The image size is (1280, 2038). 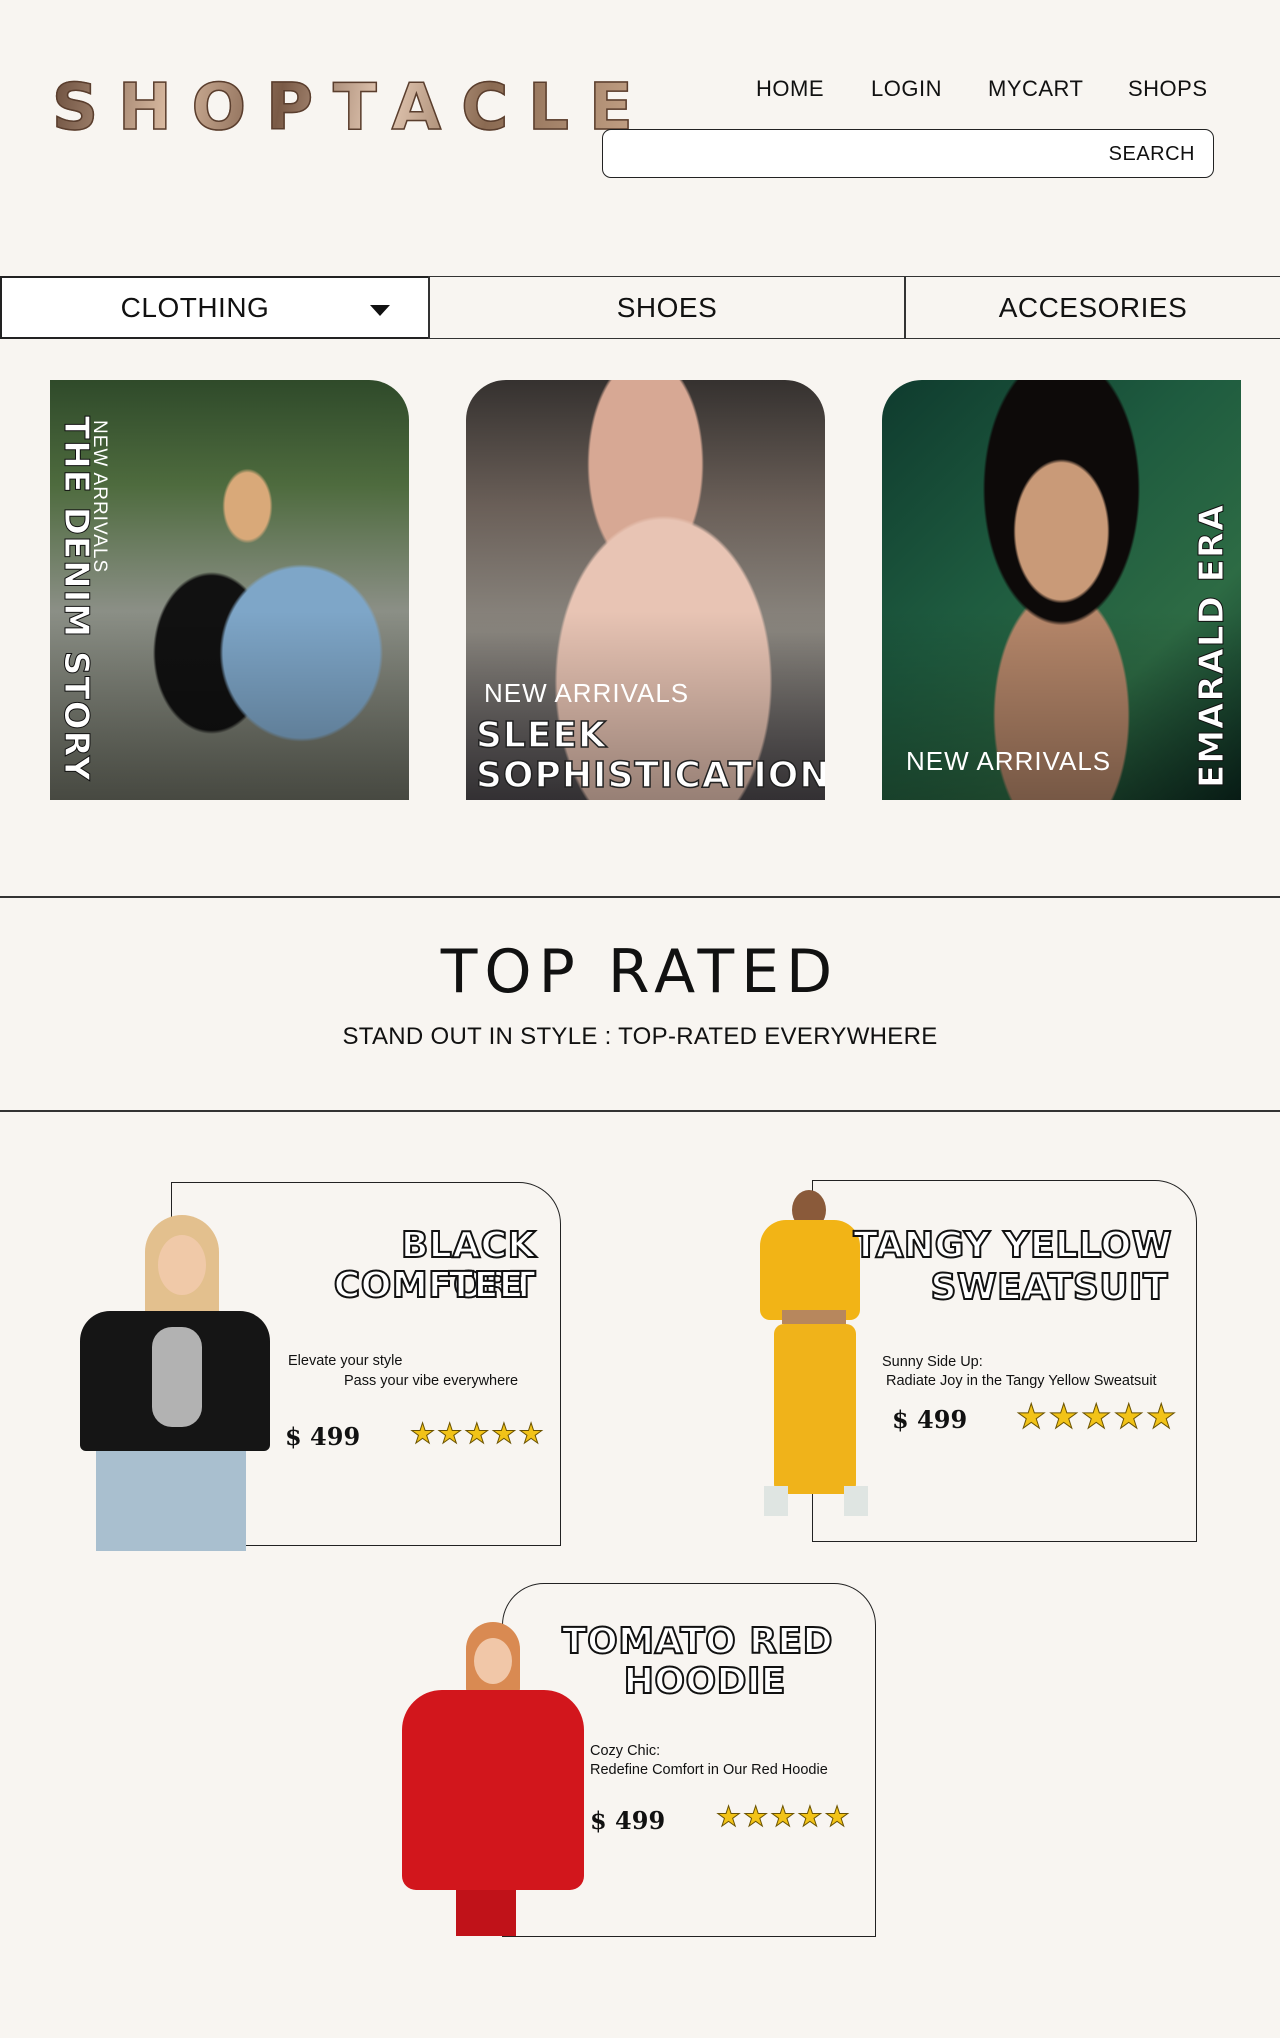 I want to click on product-name-line2: SWEATSUIT, so click(x=1049, y=1288).